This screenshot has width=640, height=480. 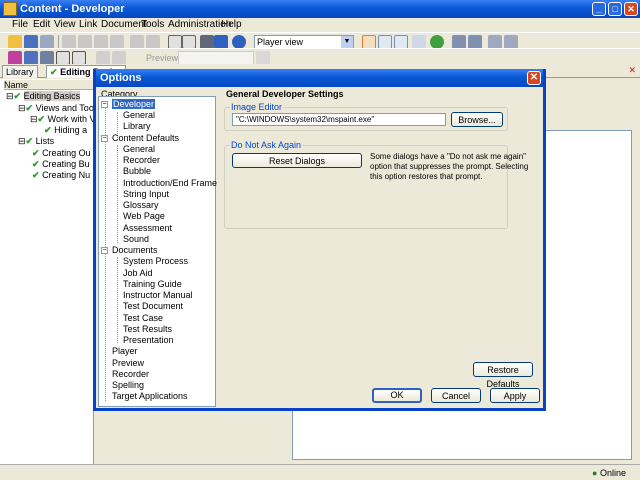 I want to click on menu-tools: Tools, so click(x=152, y=24).